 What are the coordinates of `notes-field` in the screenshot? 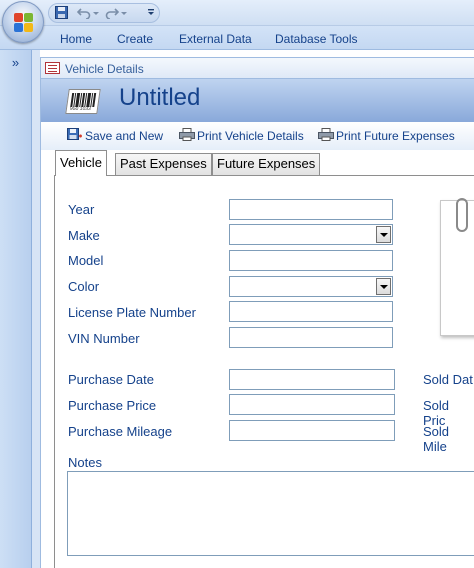 It's located at (270, 513).